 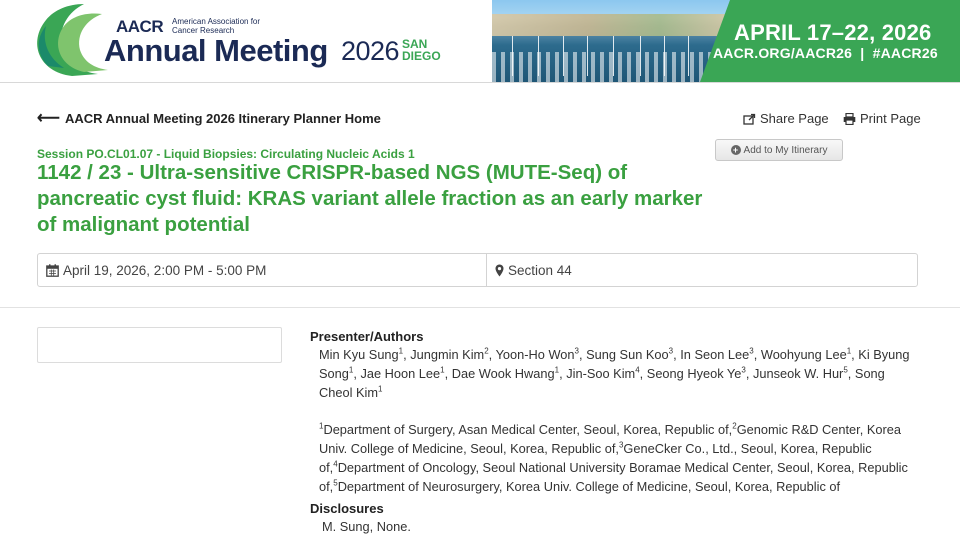 What do you see at coordinates (159, 345) in the screenshot?
I see `side-panel-box` at bounding box center [159, 345].